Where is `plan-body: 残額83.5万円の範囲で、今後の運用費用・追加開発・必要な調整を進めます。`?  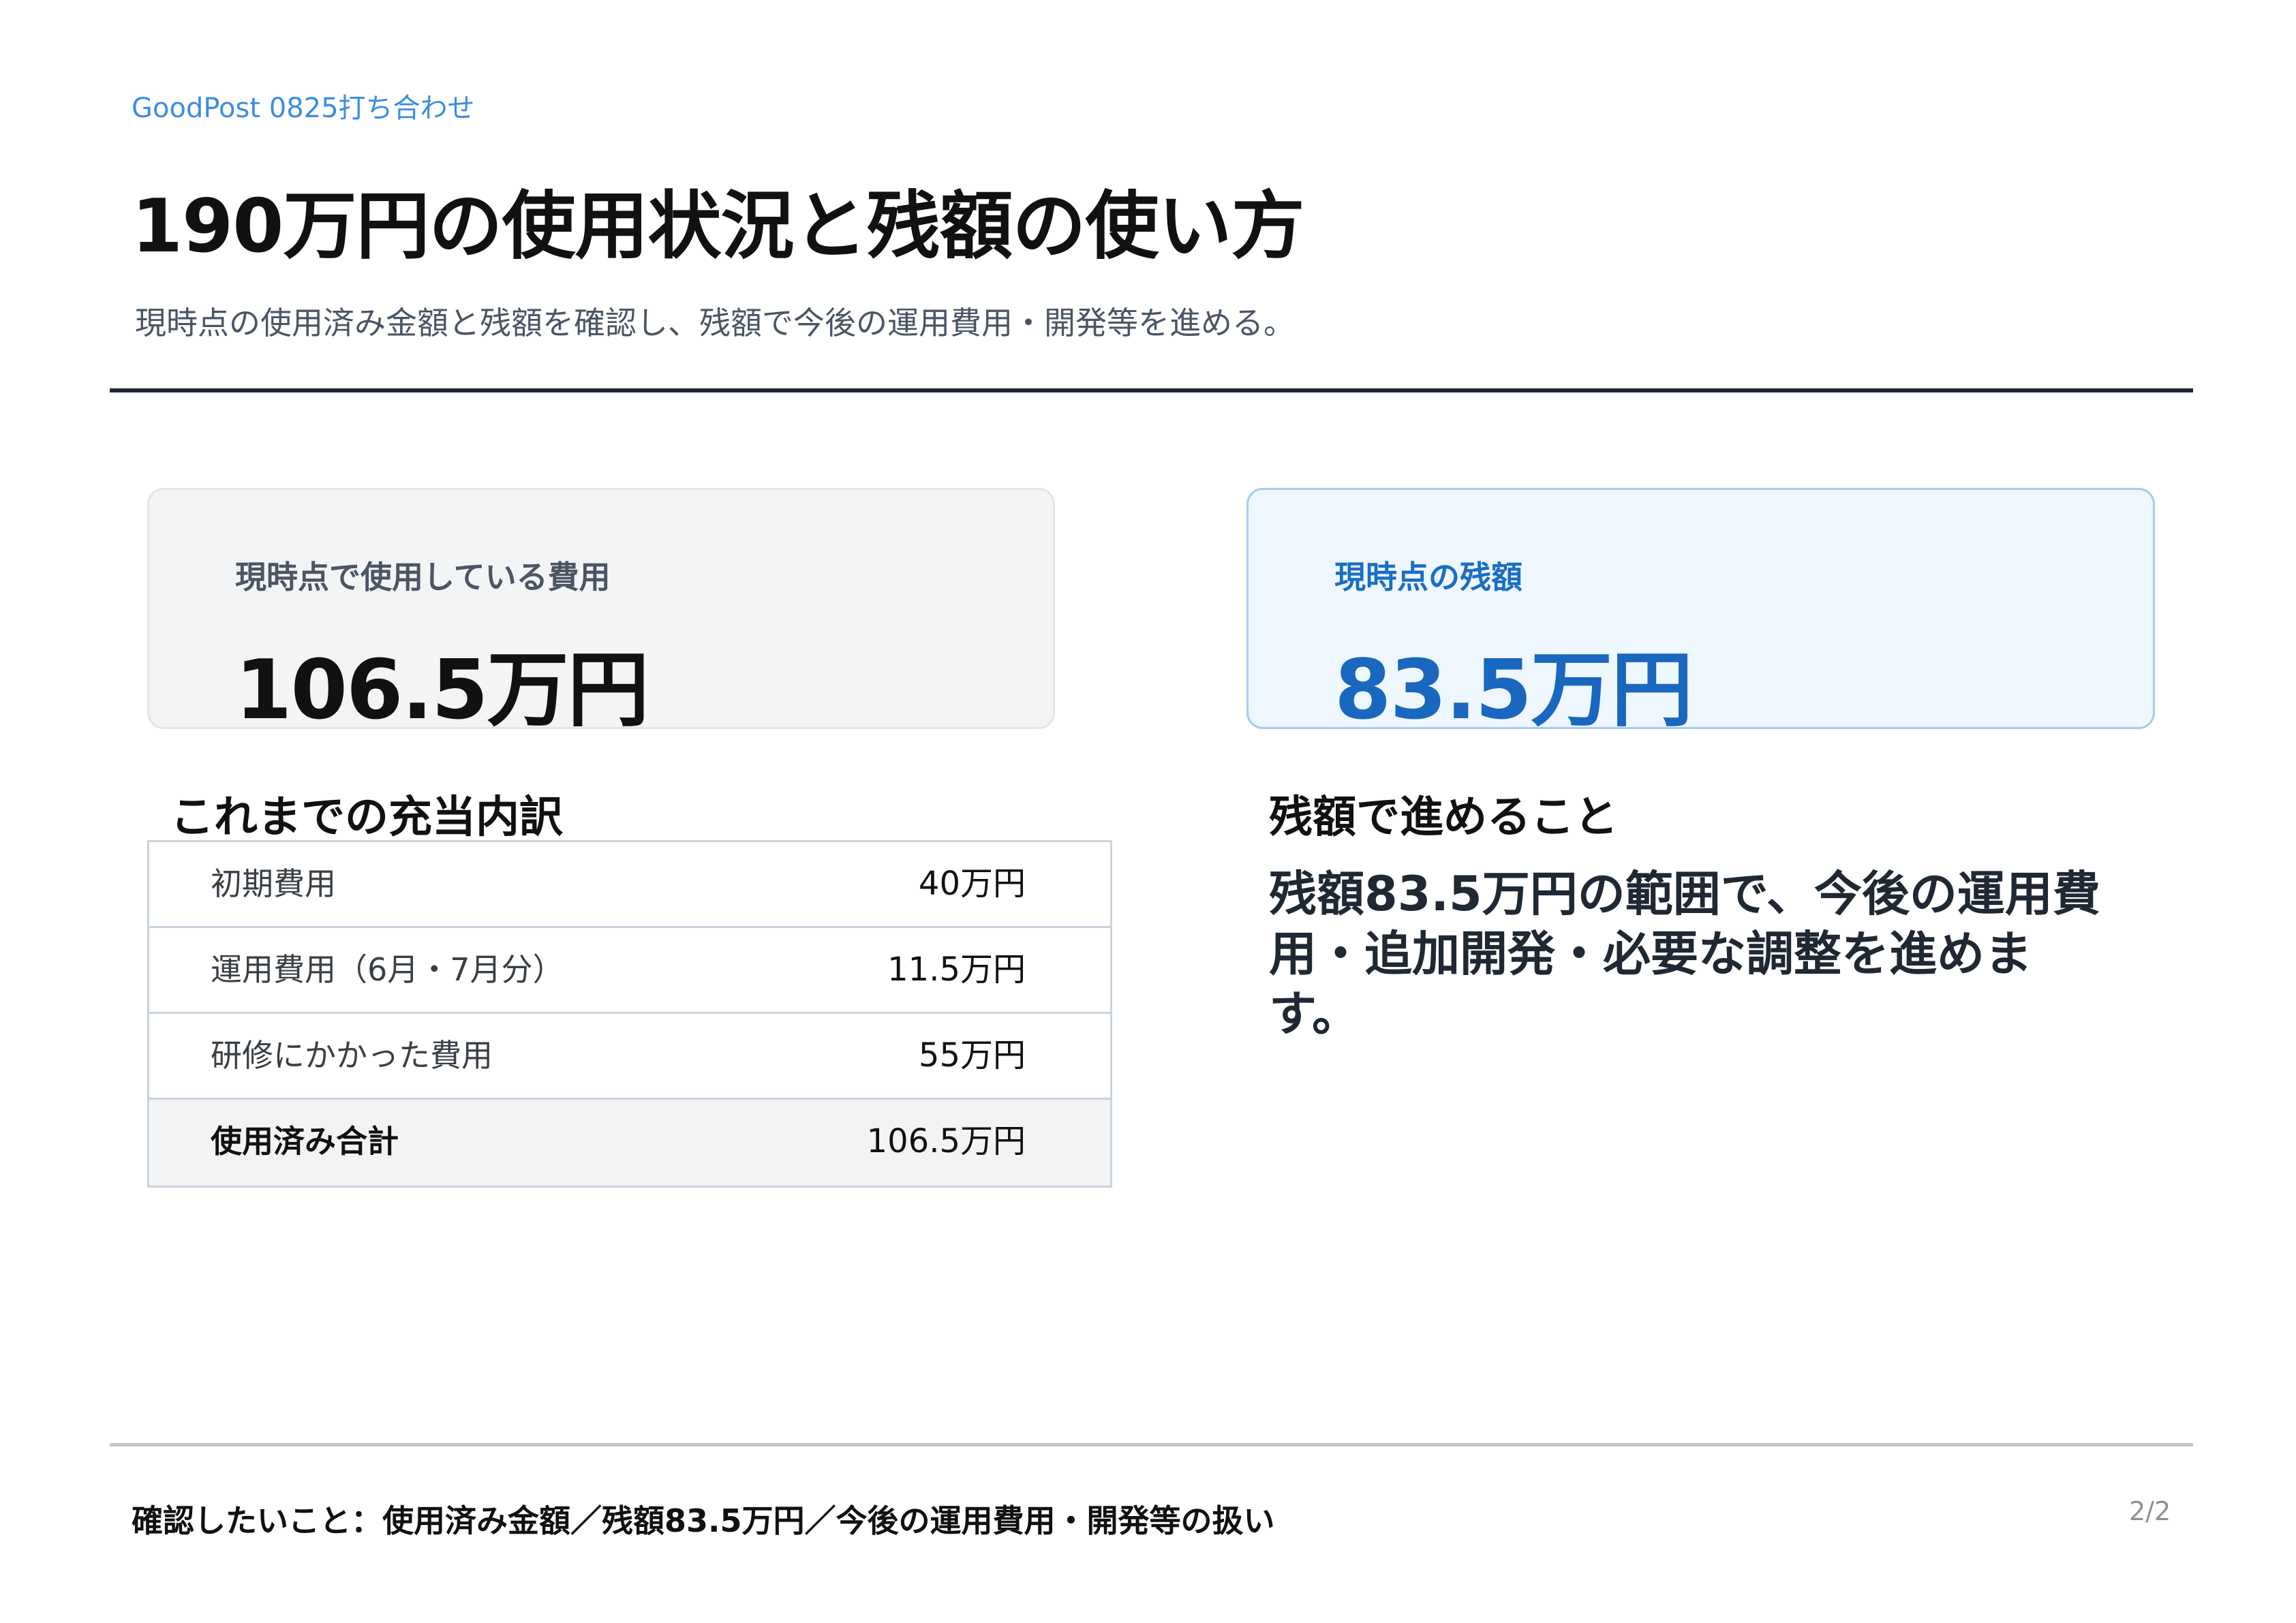 plan-body: 残額83.5万円の範囲で、今後の運用費用・追加開発・必要な調整を進めます。 is located at coordinates (1684, 954).